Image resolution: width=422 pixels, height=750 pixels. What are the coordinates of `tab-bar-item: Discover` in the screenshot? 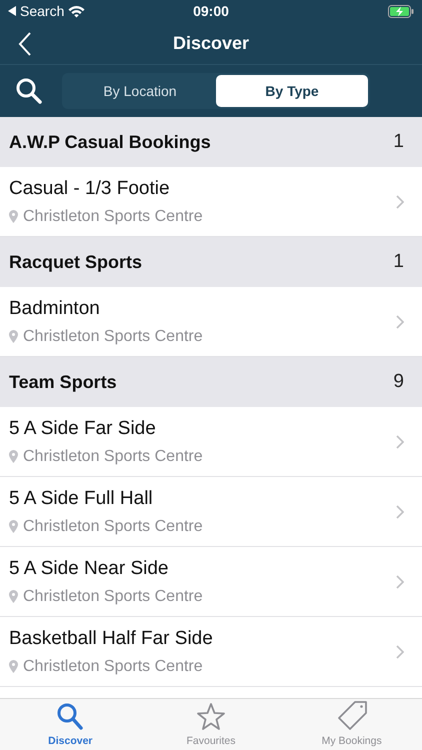 It's located at (70, 724).